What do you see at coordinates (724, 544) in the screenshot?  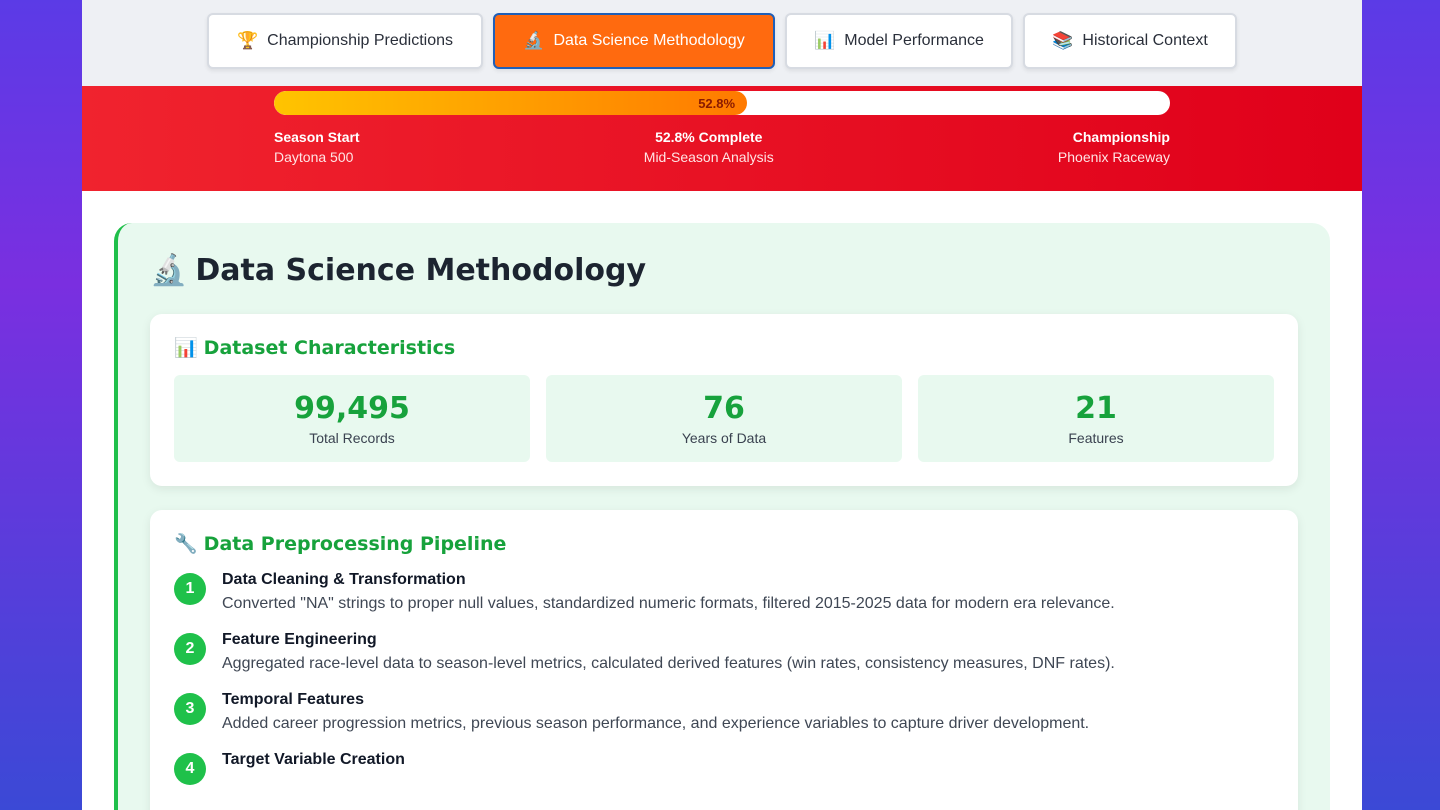 I see `pipeline-card-title: 🔧 Data Preprocessing Pipeline` at bounding box center [724, 544].